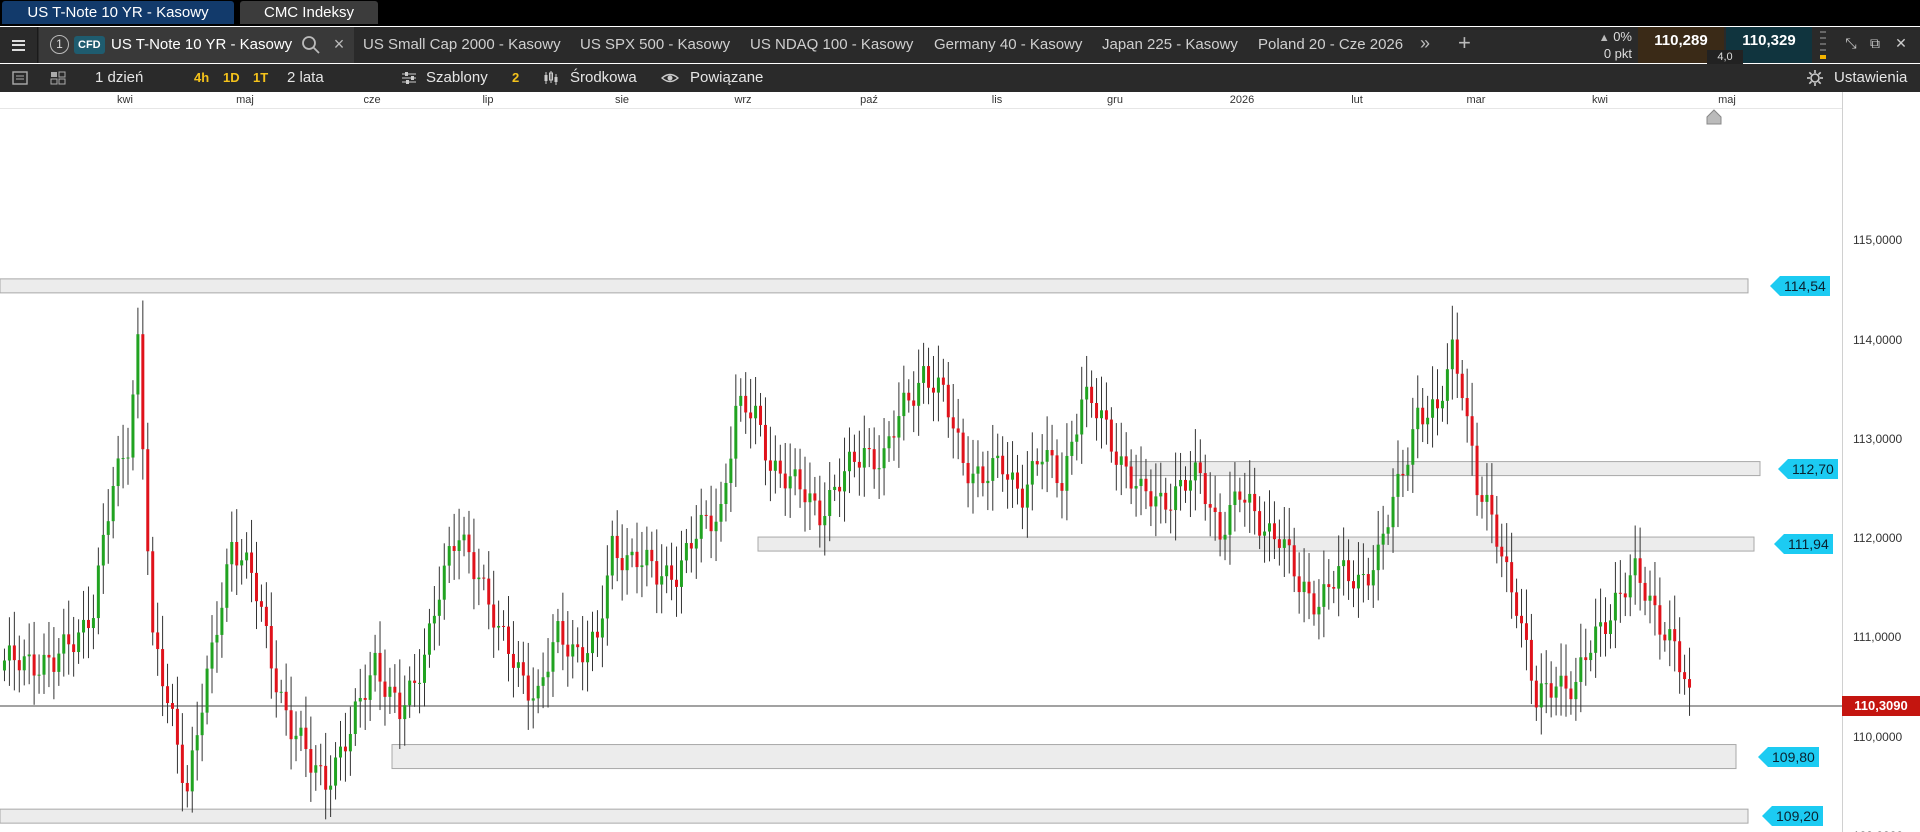  I want to click on sliders-icon, so click(409, 78).